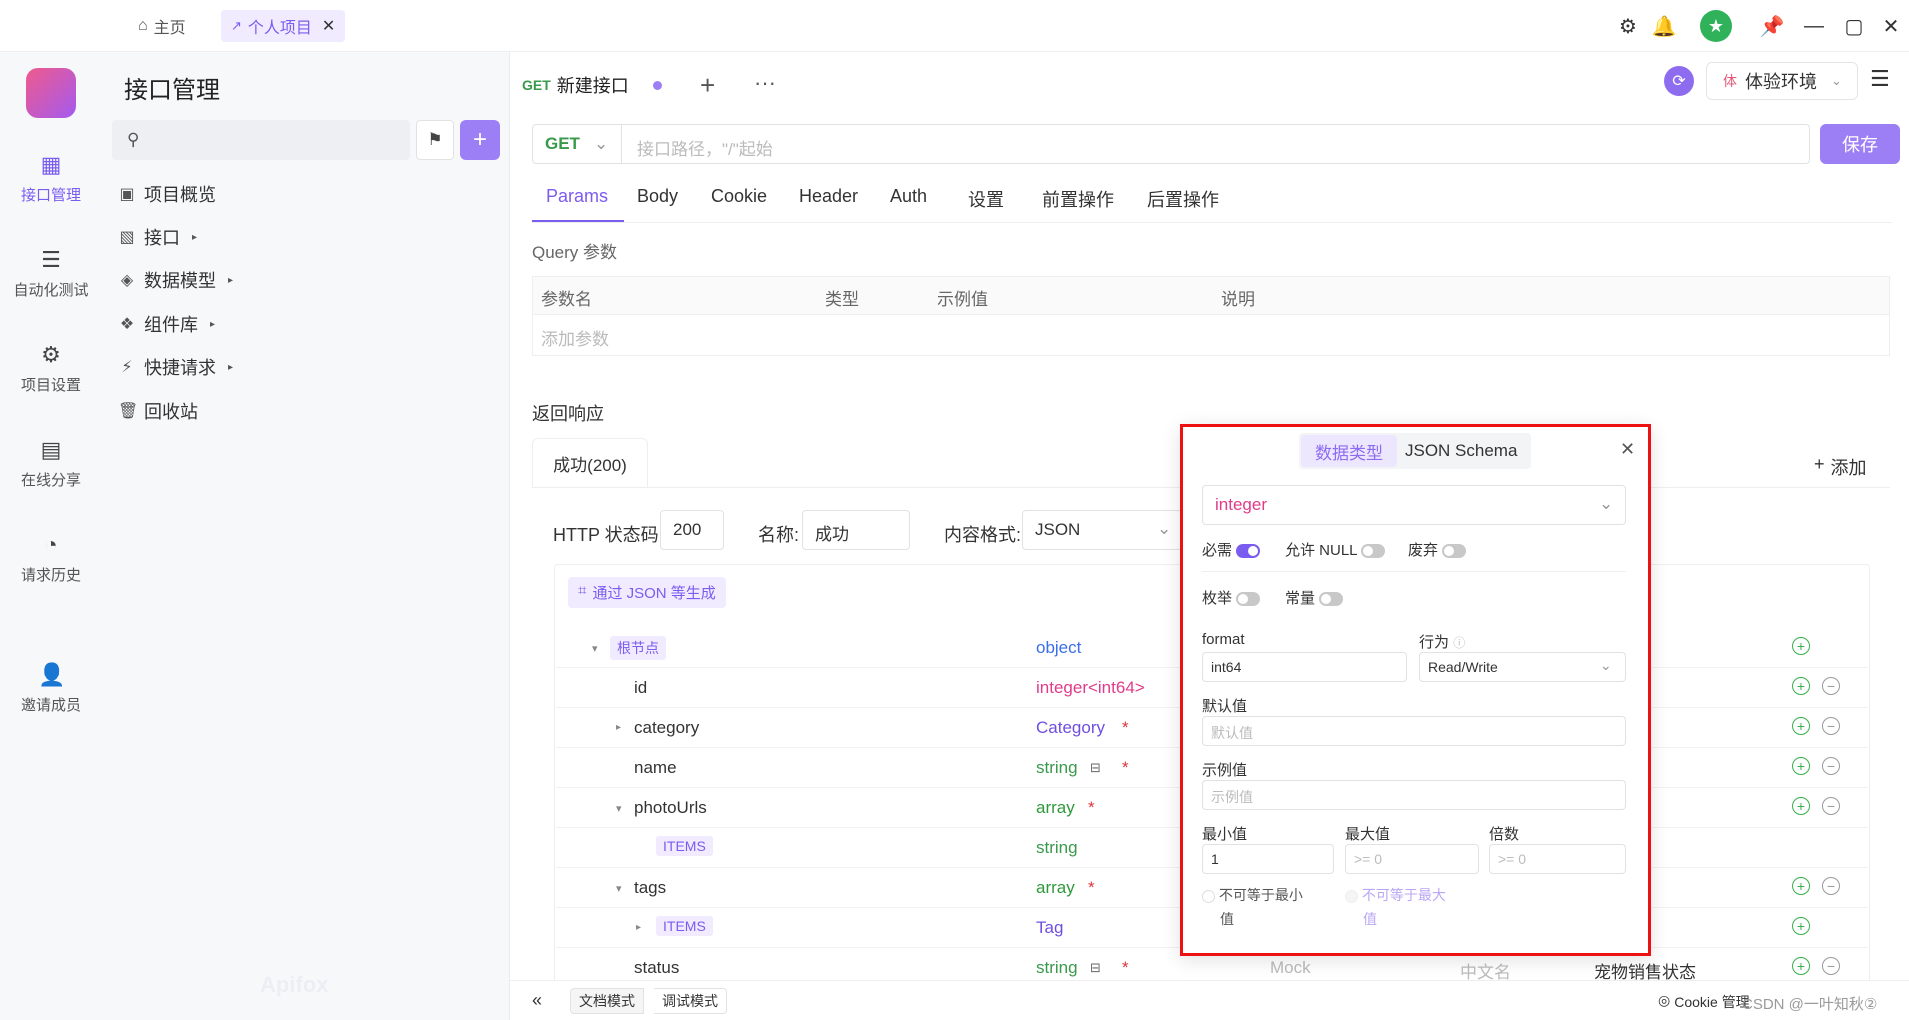 The image size is (1909, 1020). I want to click on add-response-button: + 添加, so click(1840, 467).